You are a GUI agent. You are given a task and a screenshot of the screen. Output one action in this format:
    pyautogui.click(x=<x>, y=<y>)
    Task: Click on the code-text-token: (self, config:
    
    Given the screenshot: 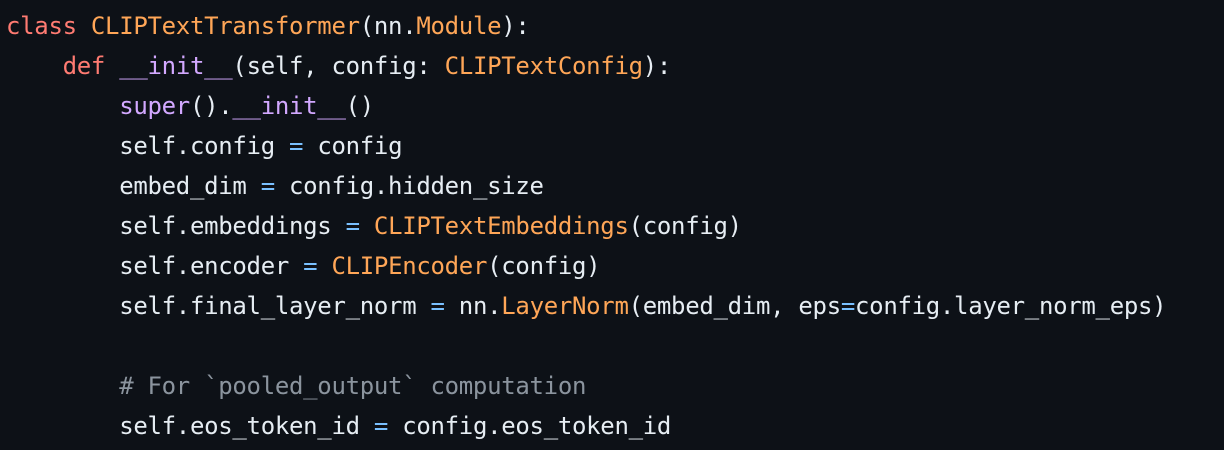 What is the action you would take?
    pyautogui.click(x=338, y=66)
    